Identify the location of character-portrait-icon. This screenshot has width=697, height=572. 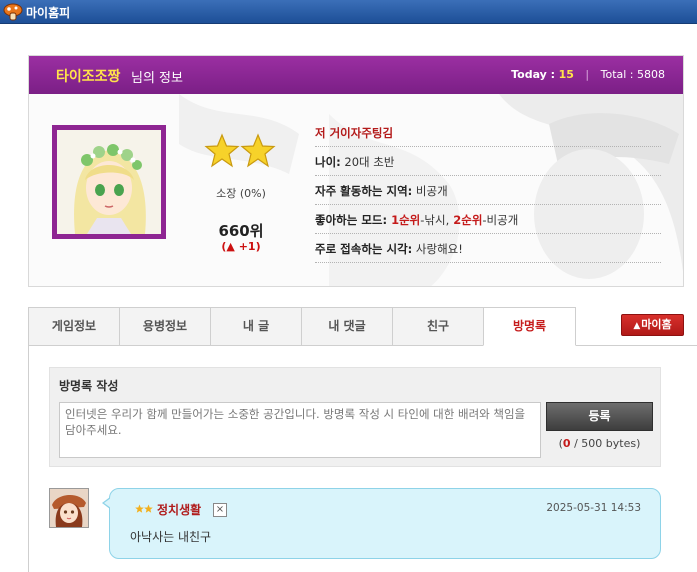
(109, 182).